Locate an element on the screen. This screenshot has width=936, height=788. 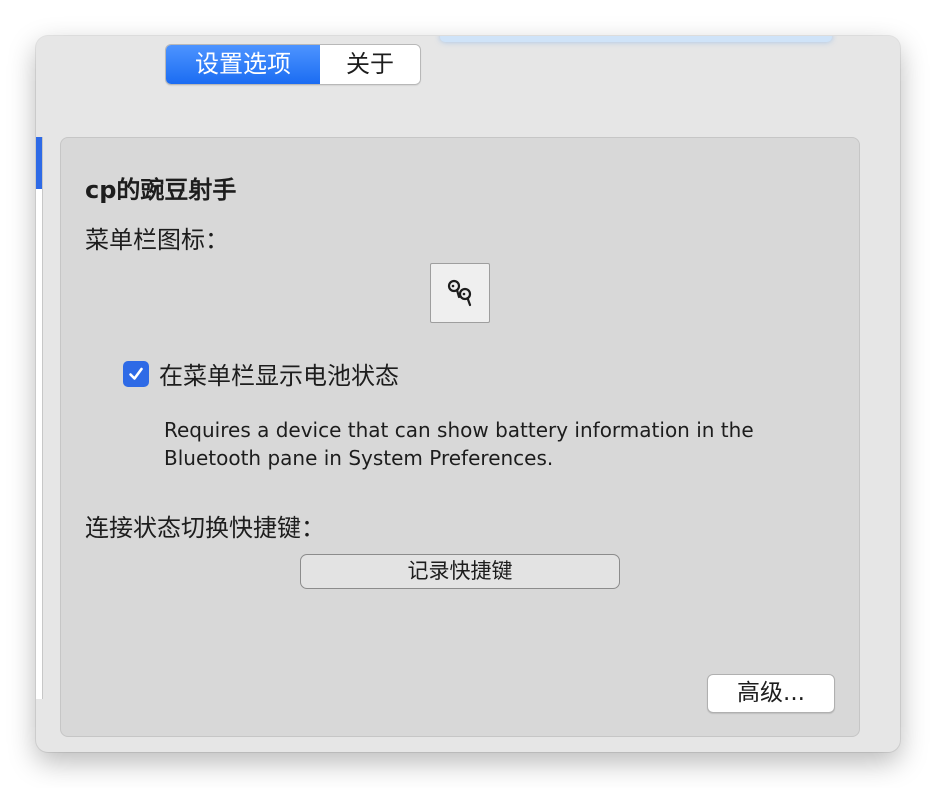
airpods-icon is located at coordinates (459, 293).